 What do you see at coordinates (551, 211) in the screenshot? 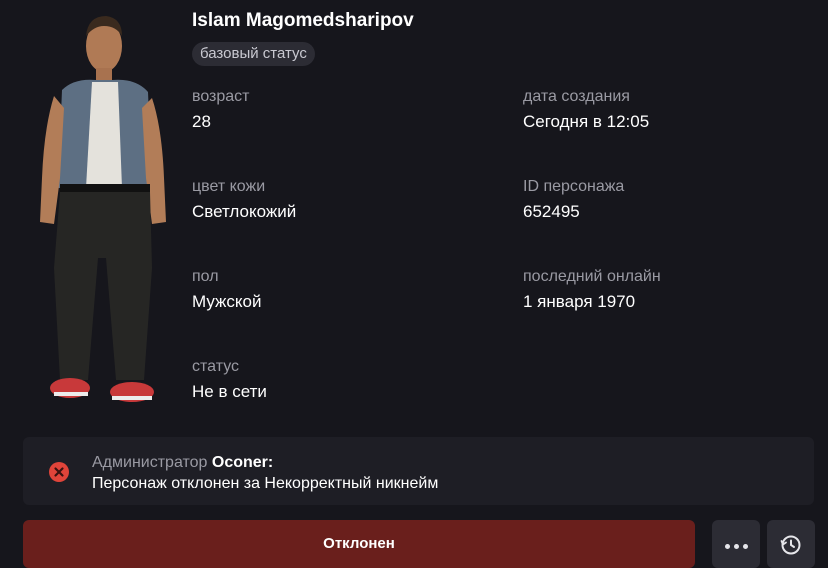
I see `field-value: 652495` at bounding box center [551, 211].